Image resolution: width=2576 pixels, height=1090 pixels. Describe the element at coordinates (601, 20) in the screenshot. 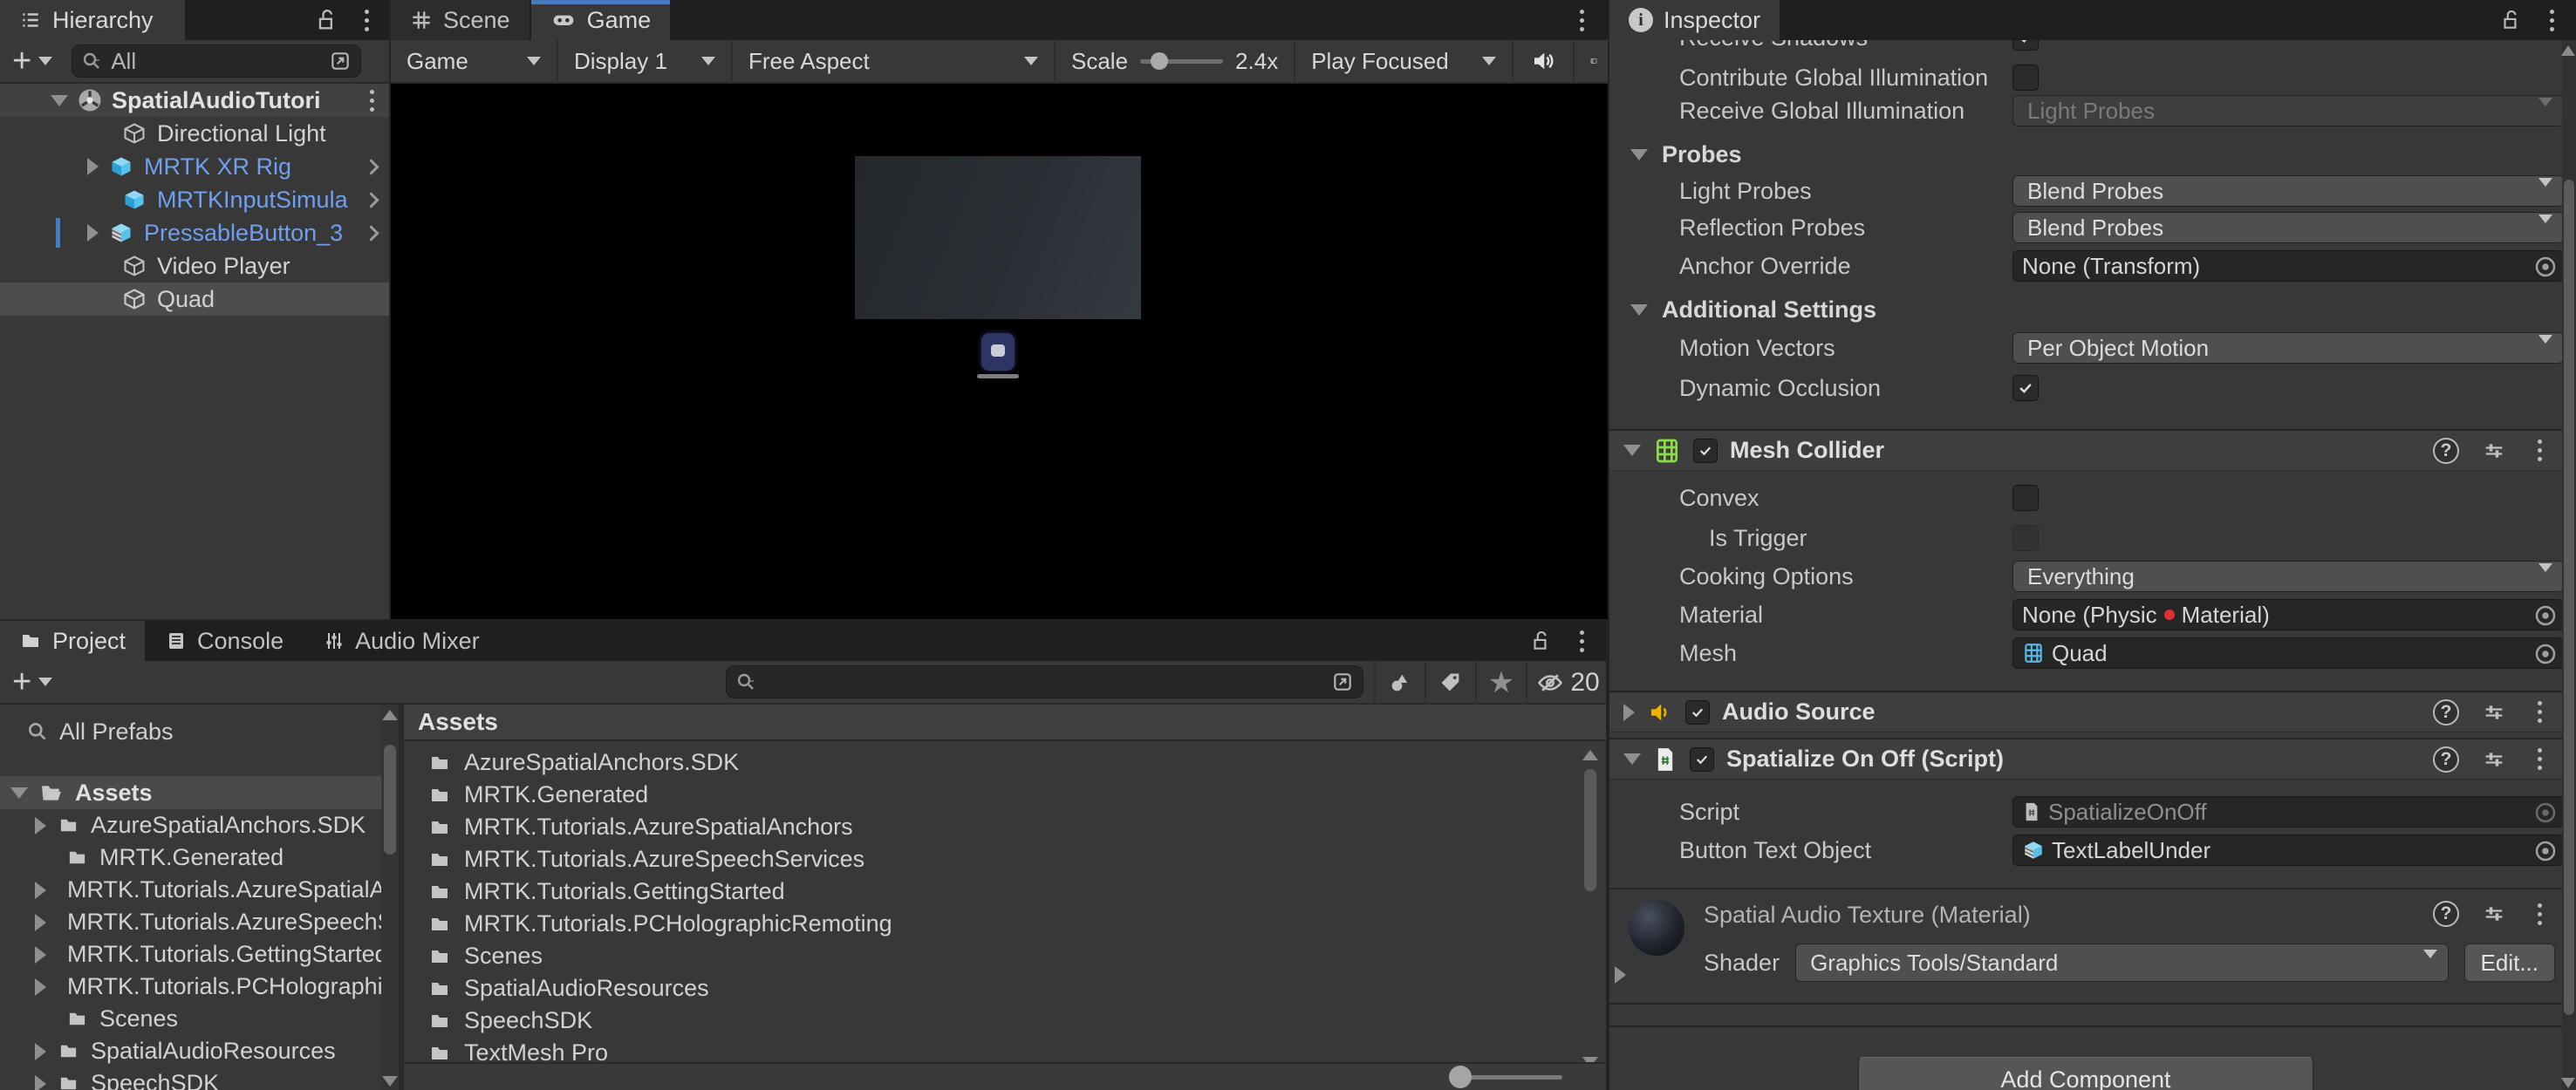

I see `tab-game: Game` at that location.